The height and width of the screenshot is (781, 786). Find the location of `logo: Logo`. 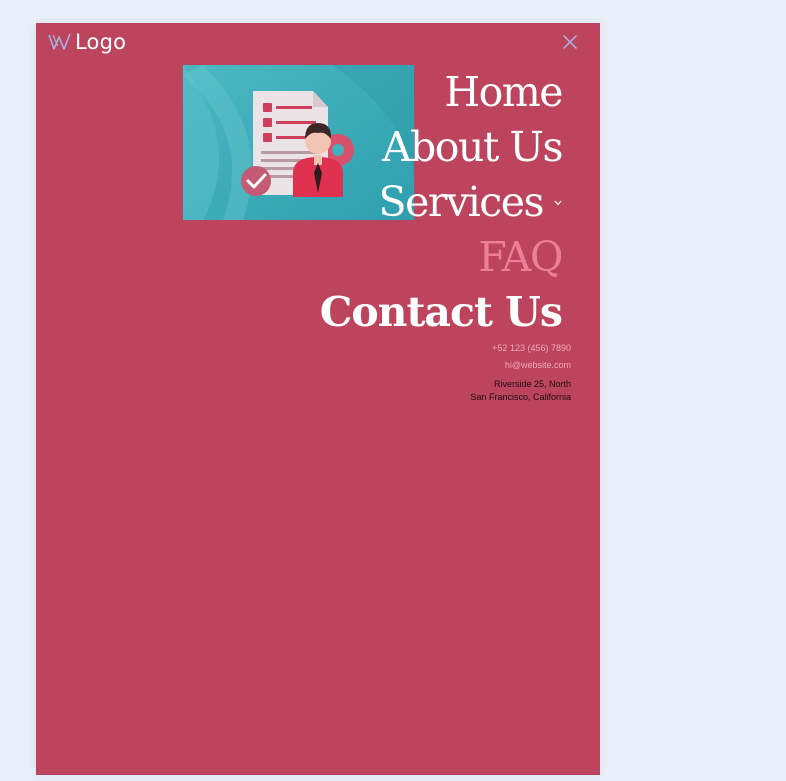

logo: Logo is located at coordinates (87, 42).